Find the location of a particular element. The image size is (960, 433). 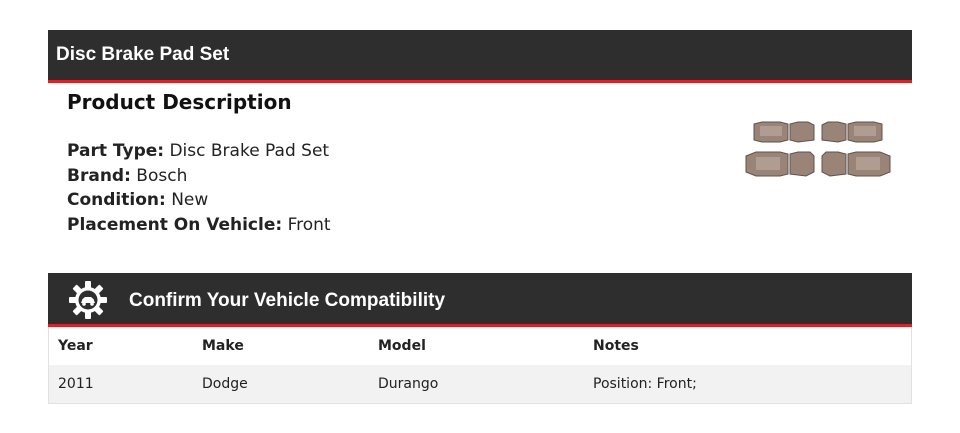

product-title: Disc Brake Pad Set is located at coordinates (143, 54).